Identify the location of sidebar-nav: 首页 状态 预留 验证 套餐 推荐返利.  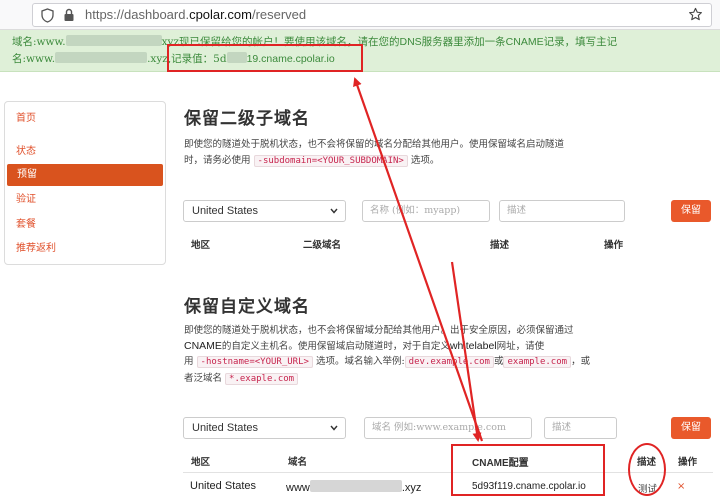
(85, 183).